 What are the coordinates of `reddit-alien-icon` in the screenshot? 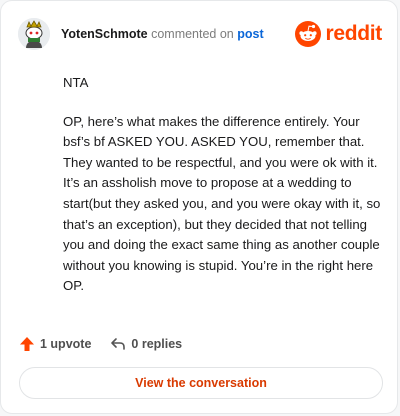 It's located at (308, 34).